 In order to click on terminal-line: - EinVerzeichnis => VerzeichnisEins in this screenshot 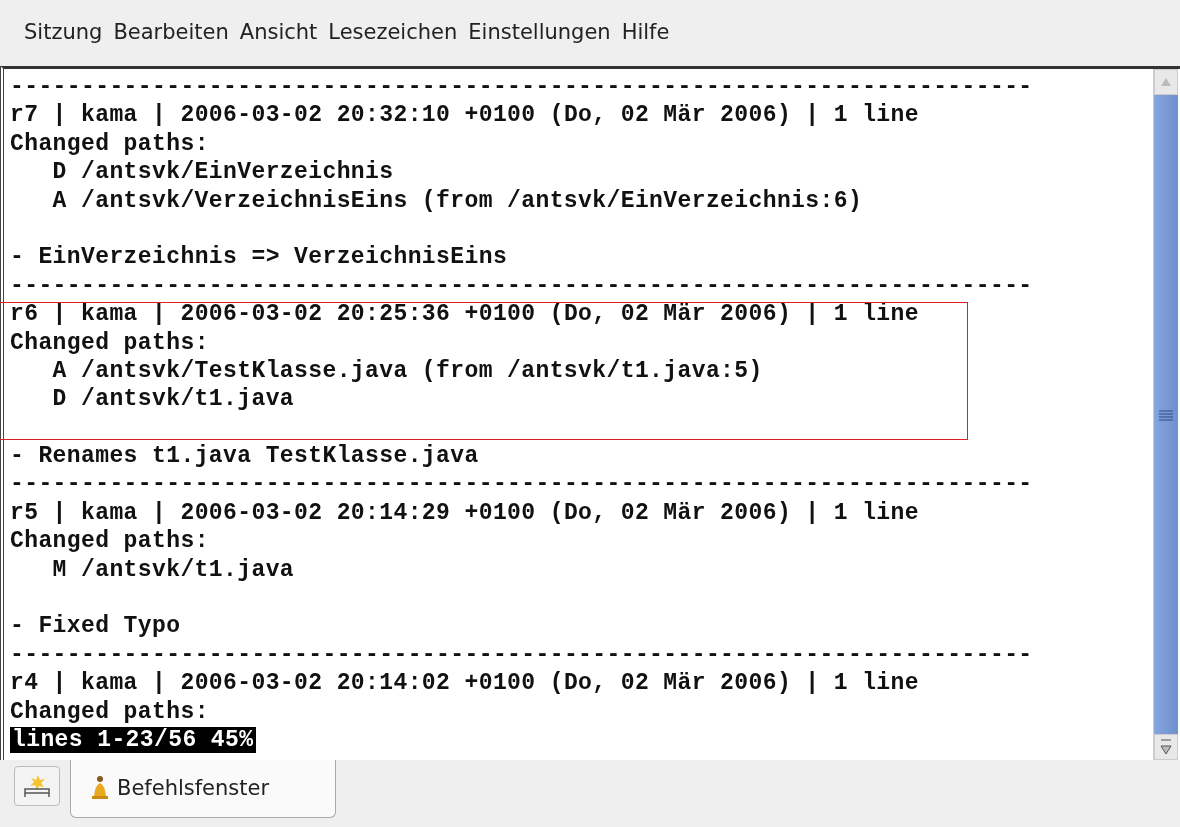, I will do `click(259, 257)`.